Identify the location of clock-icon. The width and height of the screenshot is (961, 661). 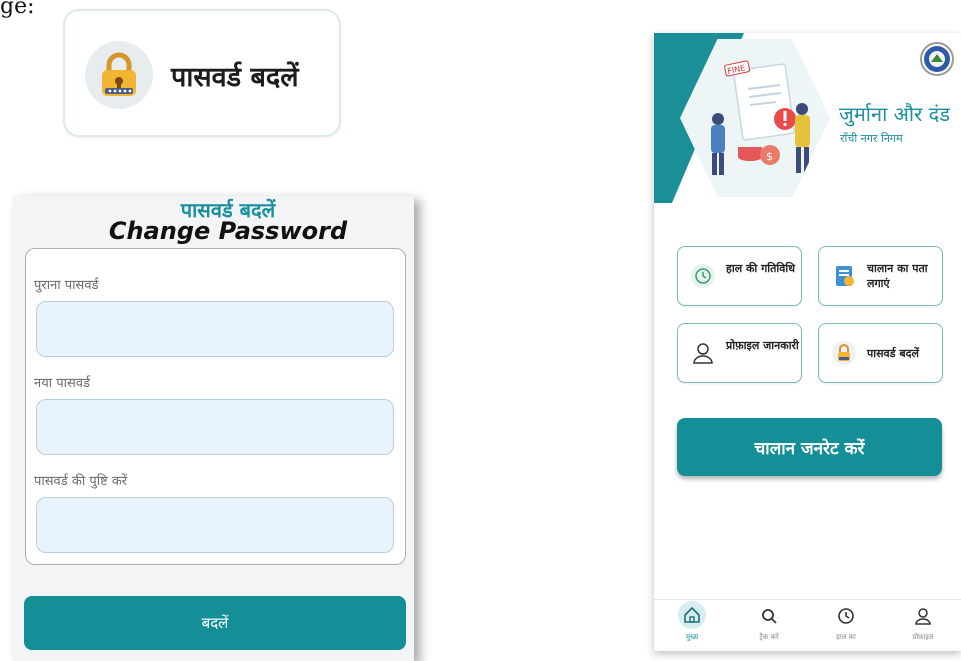
(846, 616).